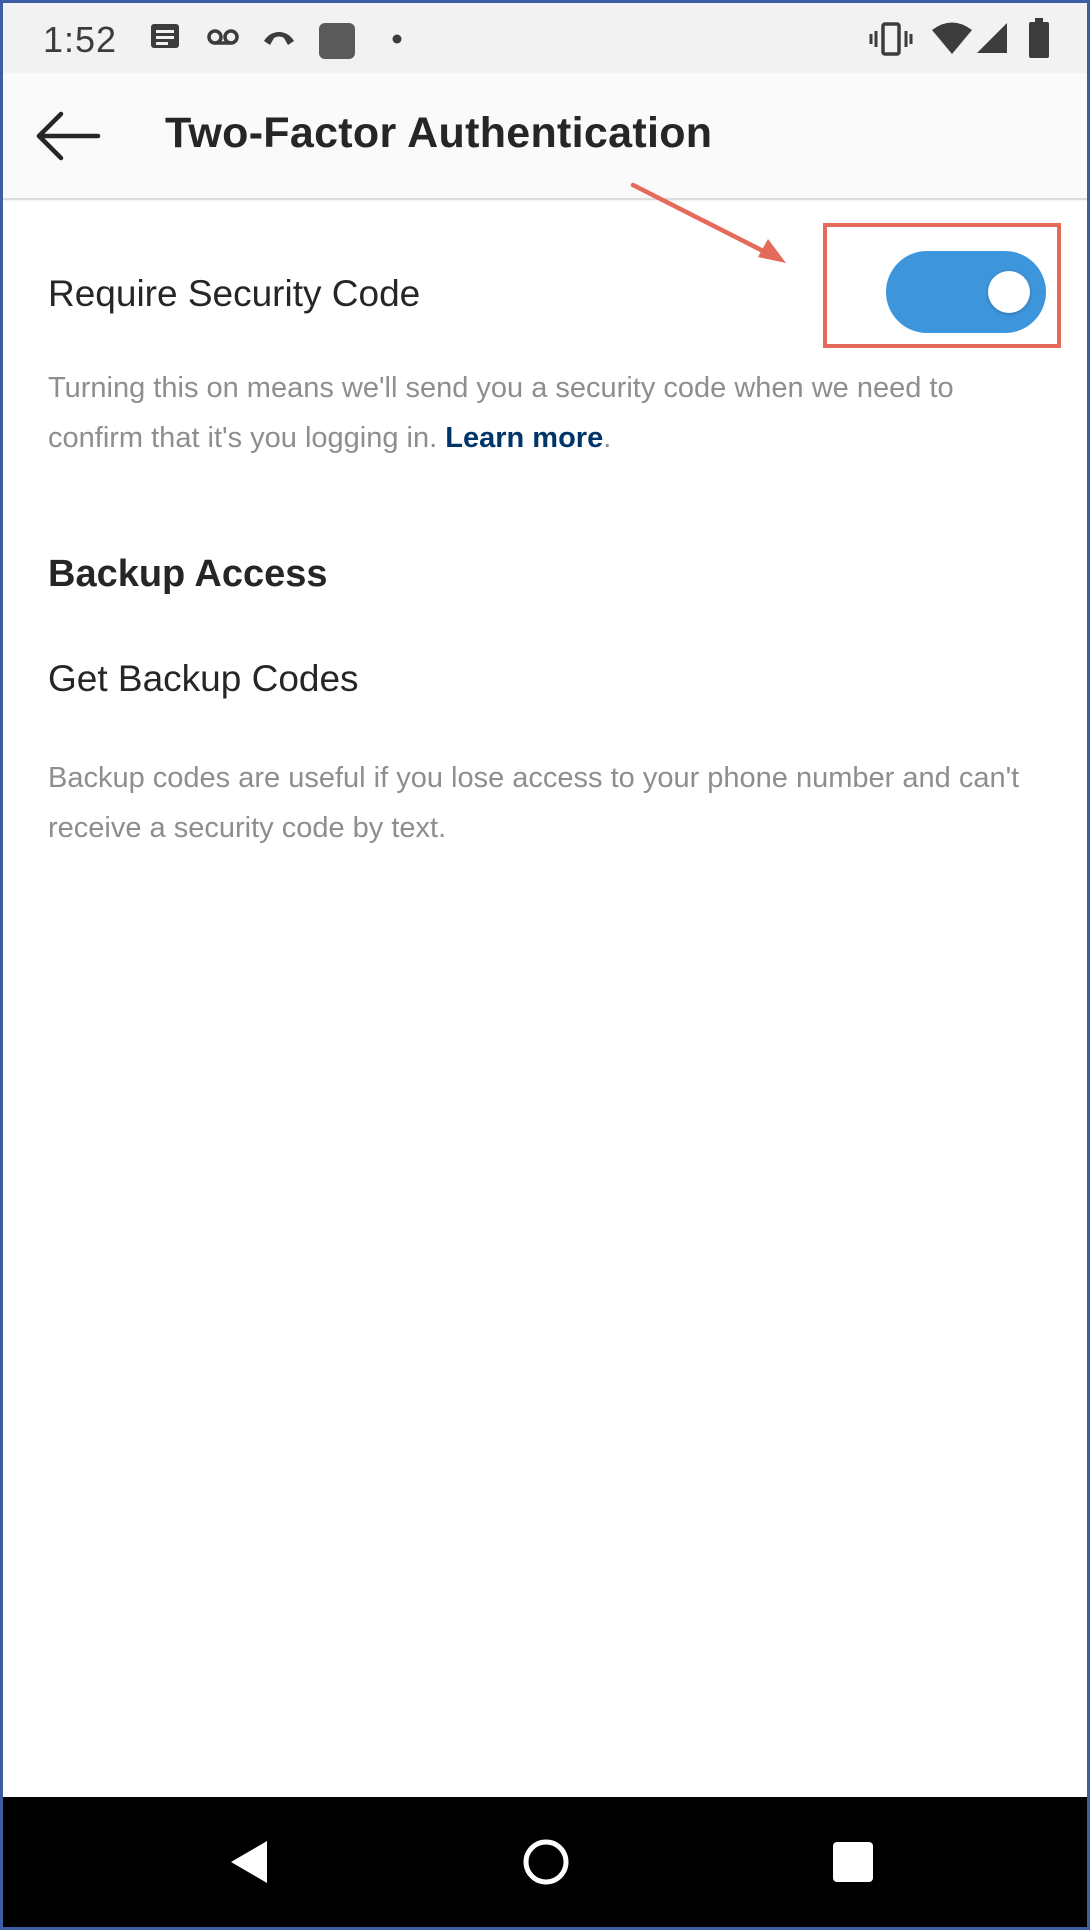 The width and height of the screenshot is (1090, 1930). What do you see at coordinates (607, 438) in the screenshot?
I see `description-period: .` at bounding box center [607, 438].